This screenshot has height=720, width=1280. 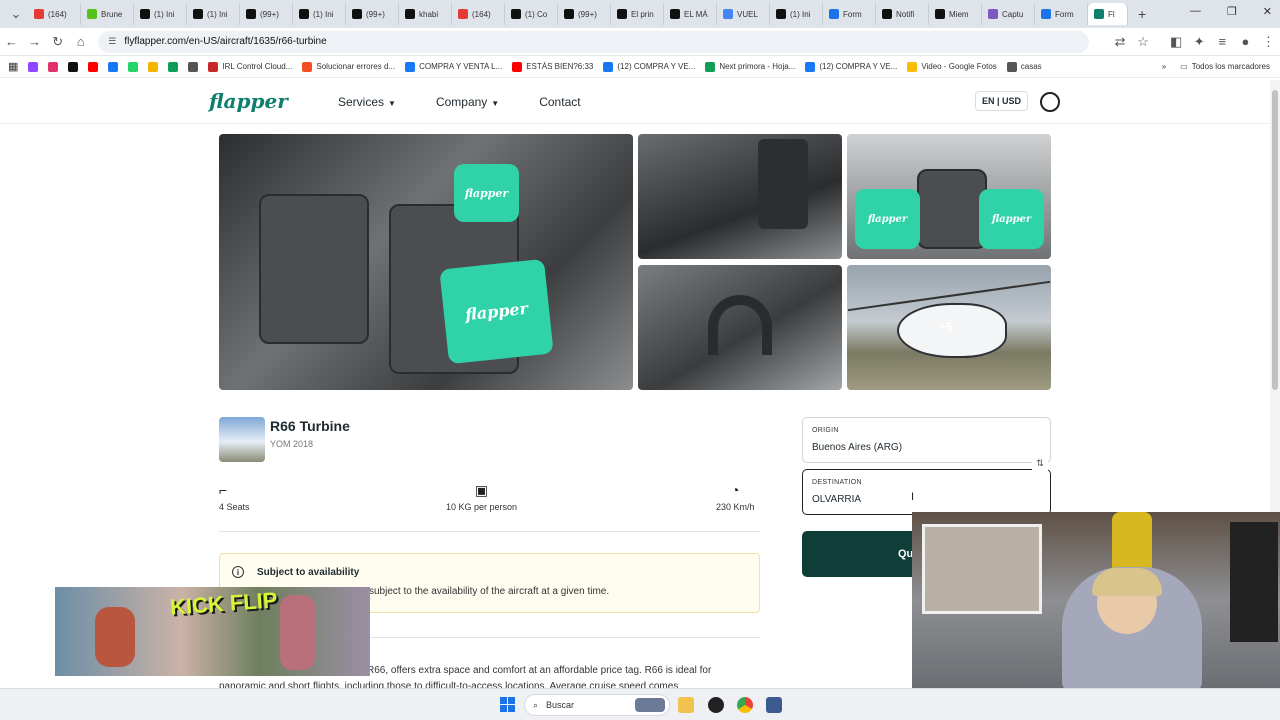 I want to click on flapper-logo: flapper, so click(x=248, y=101).